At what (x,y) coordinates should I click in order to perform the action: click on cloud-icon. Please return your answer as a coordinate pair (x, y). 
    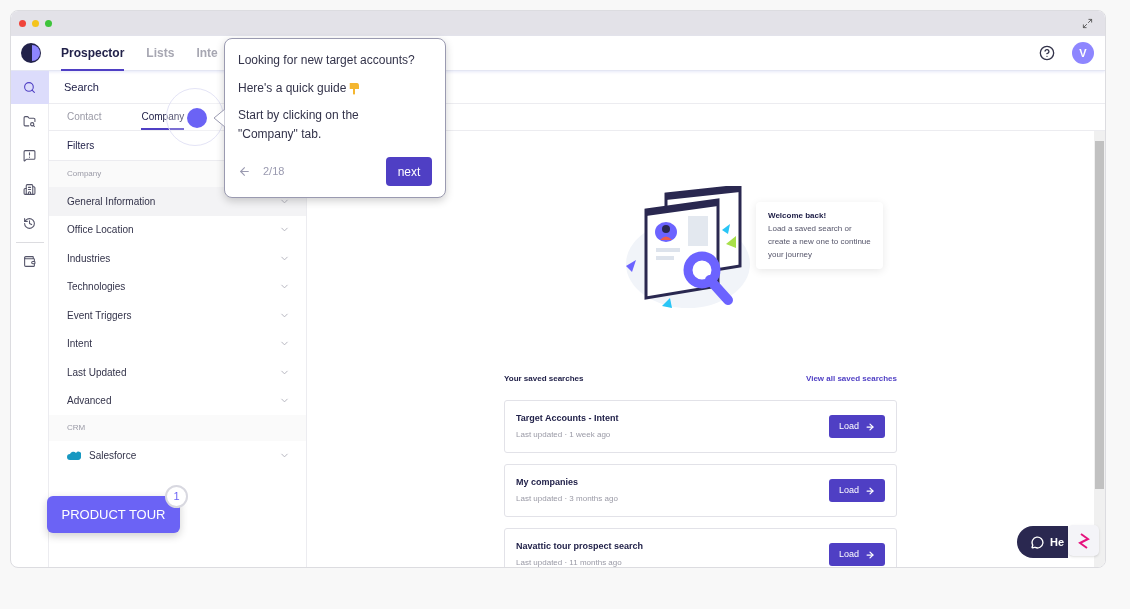
    Looking at the image, I should click on (74, 455).